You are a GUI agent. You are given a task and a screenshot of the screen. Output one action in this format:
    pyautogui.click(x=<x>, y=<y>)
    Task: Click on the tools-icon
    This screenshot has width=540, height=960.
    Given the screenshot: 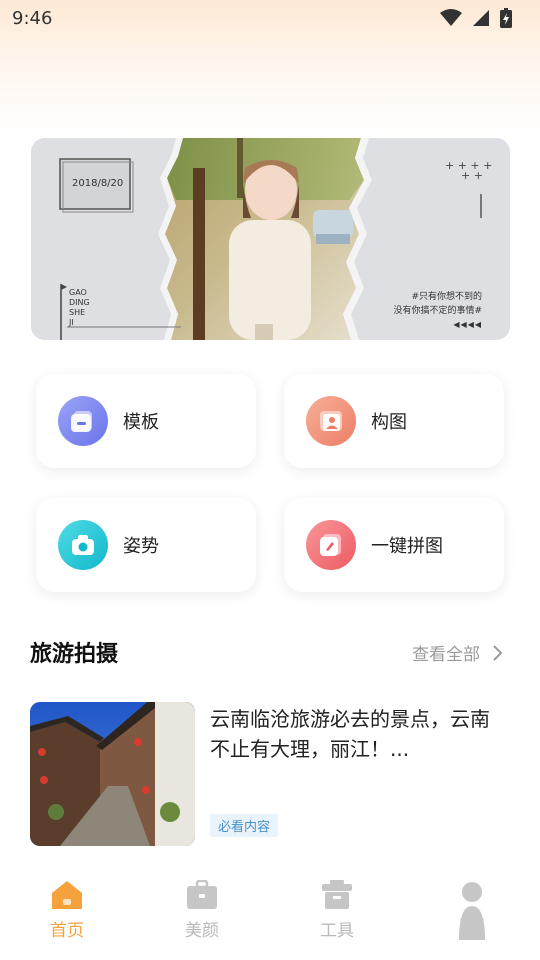 What is the action you would take?
    pyautogui.click(x=337, y=894)
    